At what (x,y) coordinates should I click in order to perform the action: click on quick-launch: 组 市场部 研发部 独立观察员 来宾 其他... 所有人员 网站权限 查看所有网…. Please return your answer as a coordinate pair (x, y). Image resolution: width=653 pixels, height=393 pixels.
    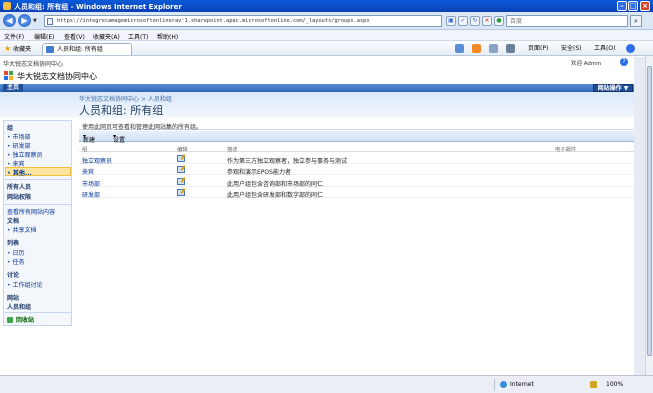
    Looking at the image, I should click on (37, 223).